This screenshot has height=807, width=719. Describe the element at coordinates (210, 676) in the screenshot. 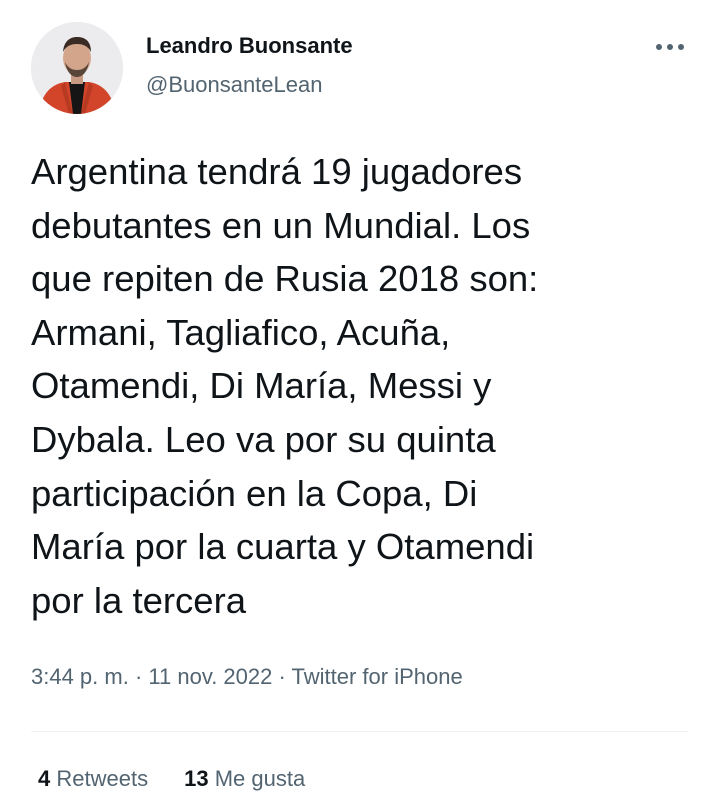

I see `tweet-date: 11 nov. 2022` at that location.